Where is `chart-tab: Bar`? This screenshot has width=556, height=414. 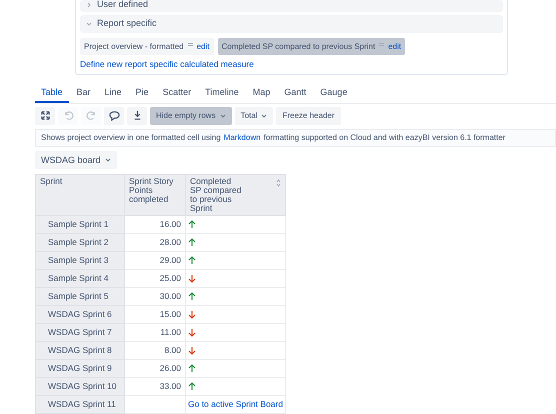 chart-tab: Bar is located at coordinates (83, 93).